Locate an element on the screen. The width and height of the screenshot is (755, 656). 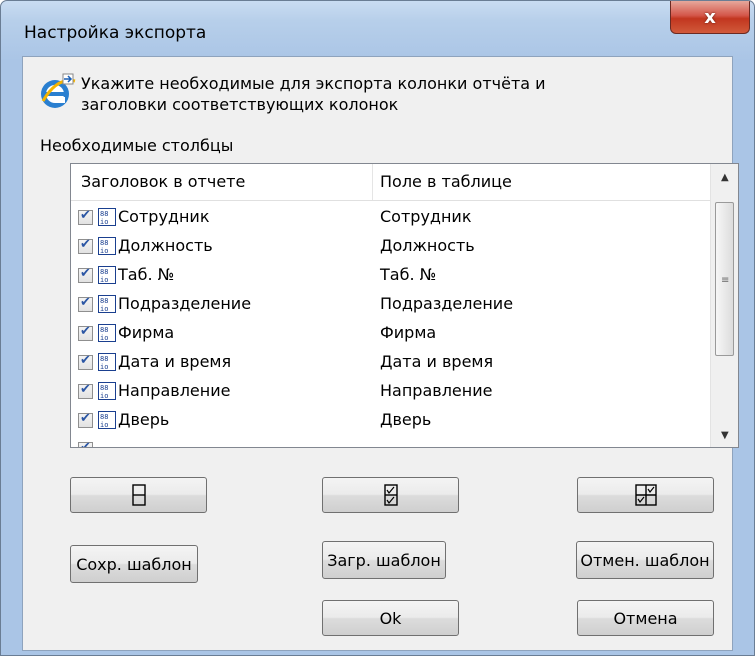
column-header-report-title: Заголовок в отчете is located at coordinates (163, 181).